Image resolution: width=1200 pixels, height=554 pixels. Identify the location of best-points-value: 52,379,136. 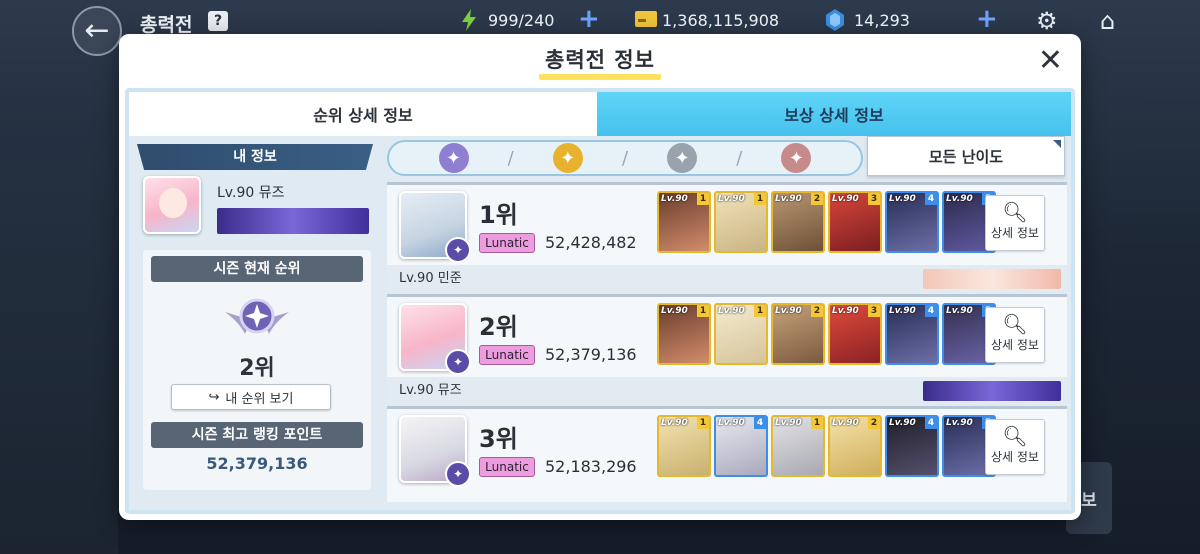
(257, 463).